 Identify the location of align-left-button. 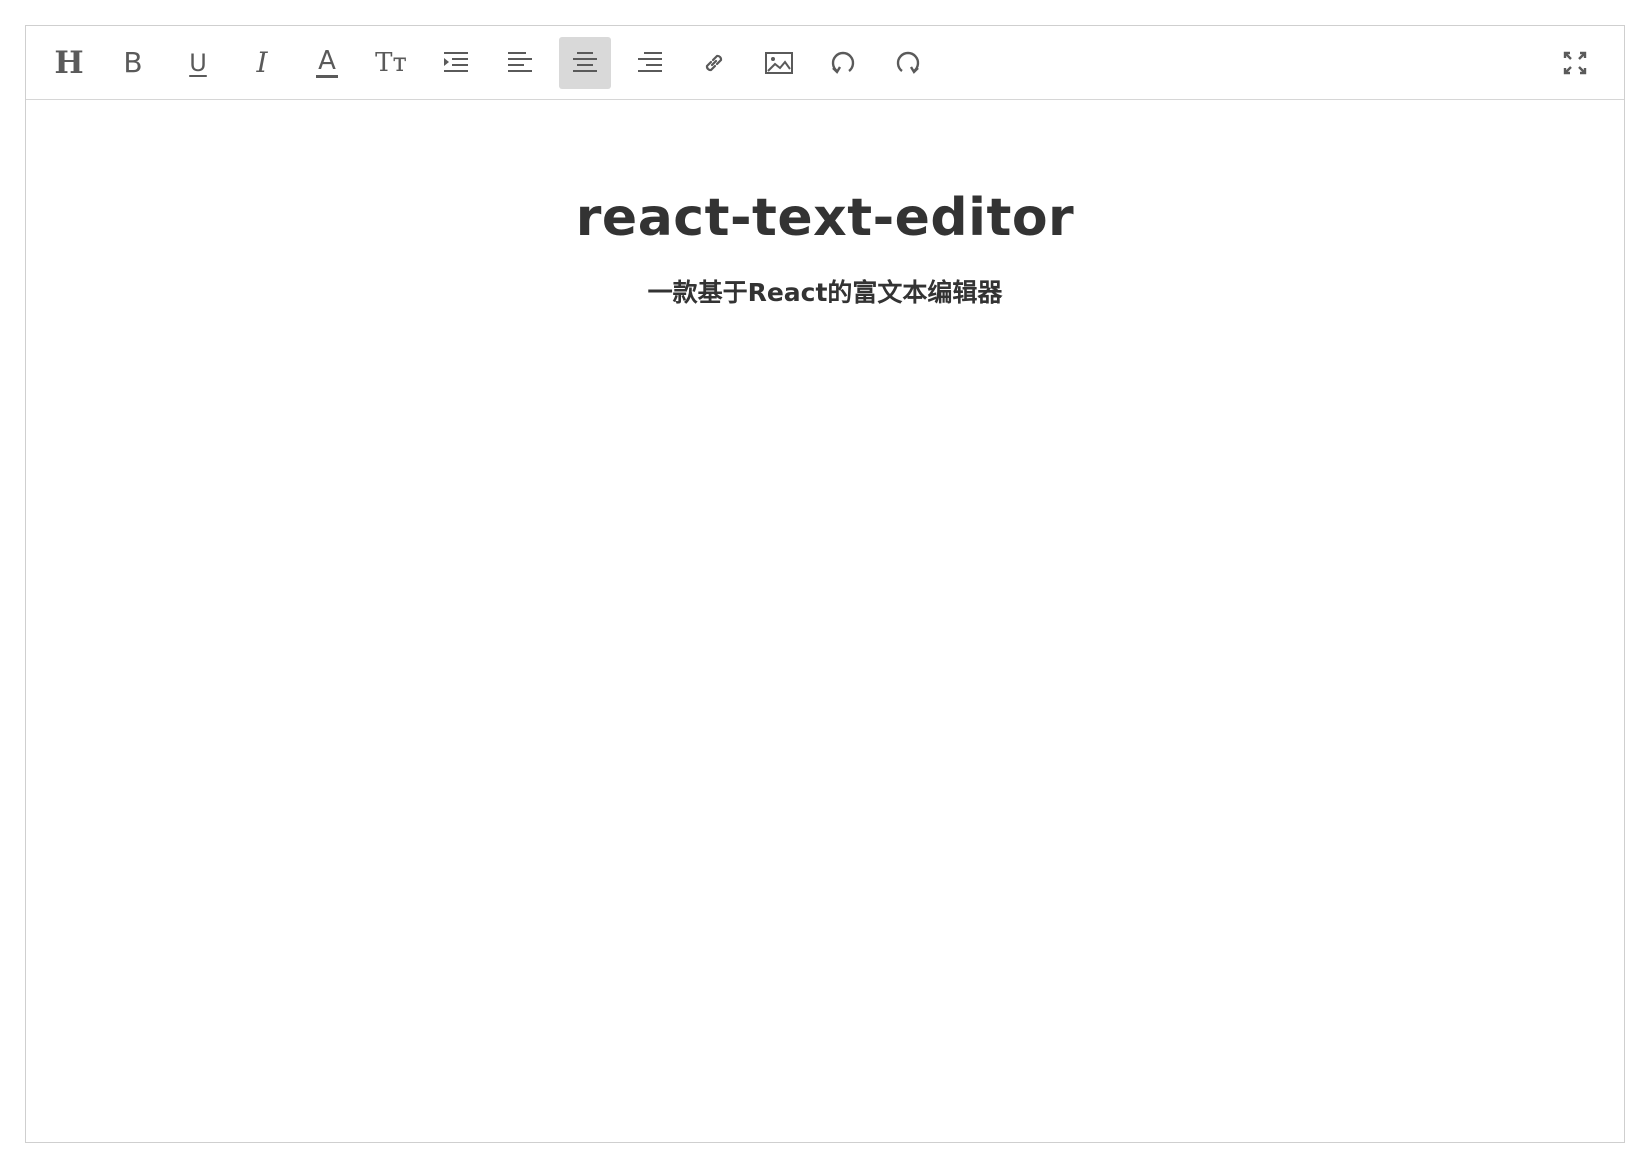
(520, 63).